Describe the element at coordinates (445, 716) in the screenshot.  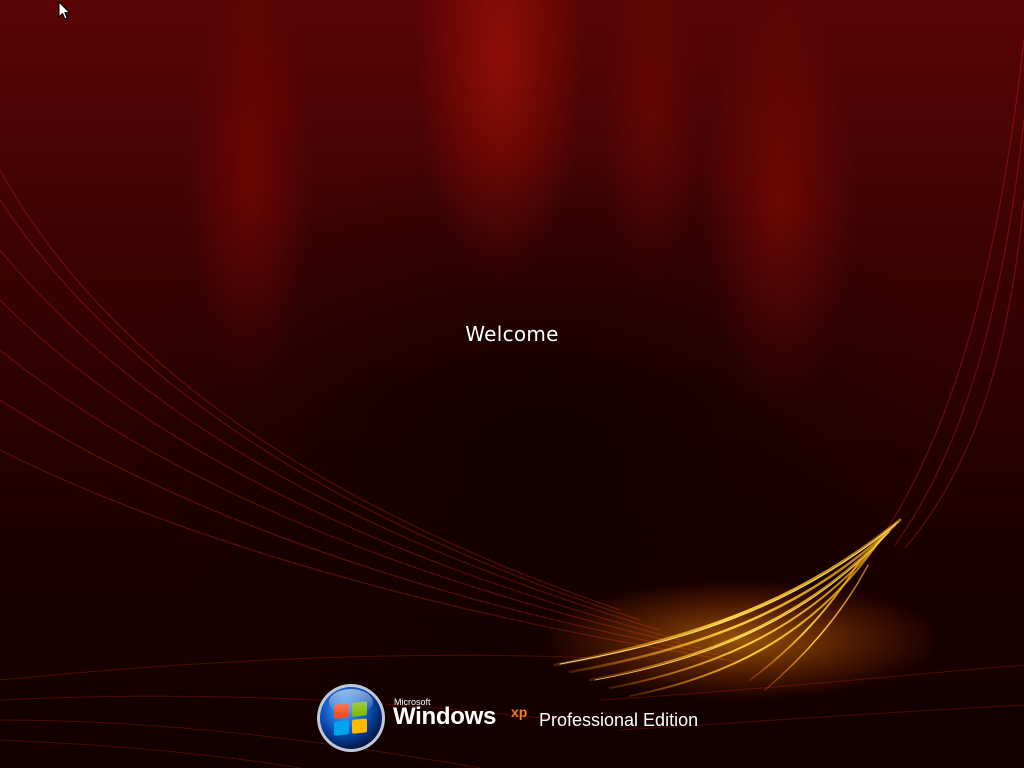
I see `brand-windows-wordmark: Windows` at that location.